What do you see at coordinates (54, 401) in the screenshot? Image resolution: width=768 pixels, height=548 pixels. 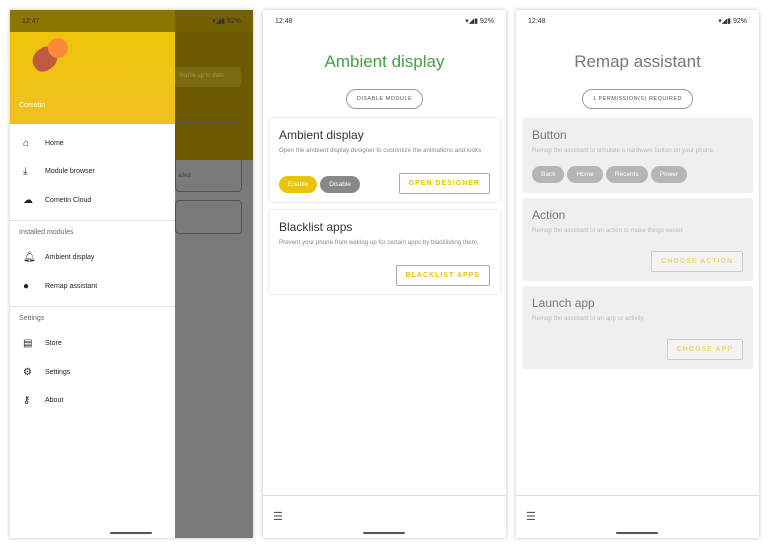 I see `label: About` at bounding box center [54, 401].